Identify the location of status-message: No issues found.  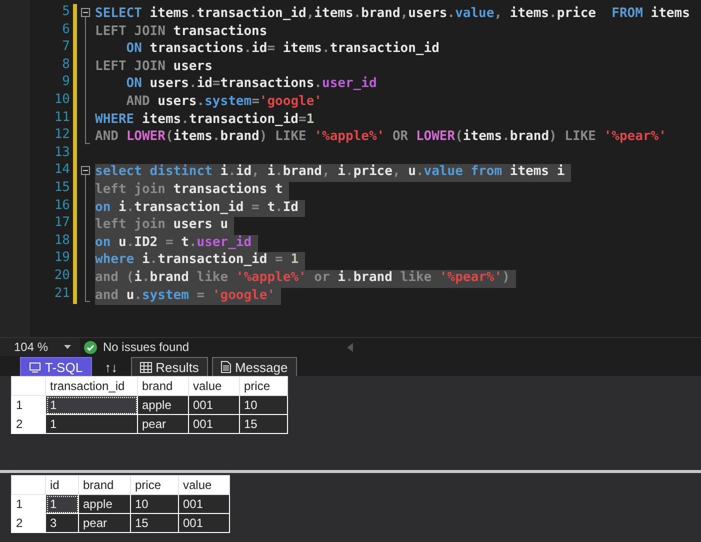
(146, 347).